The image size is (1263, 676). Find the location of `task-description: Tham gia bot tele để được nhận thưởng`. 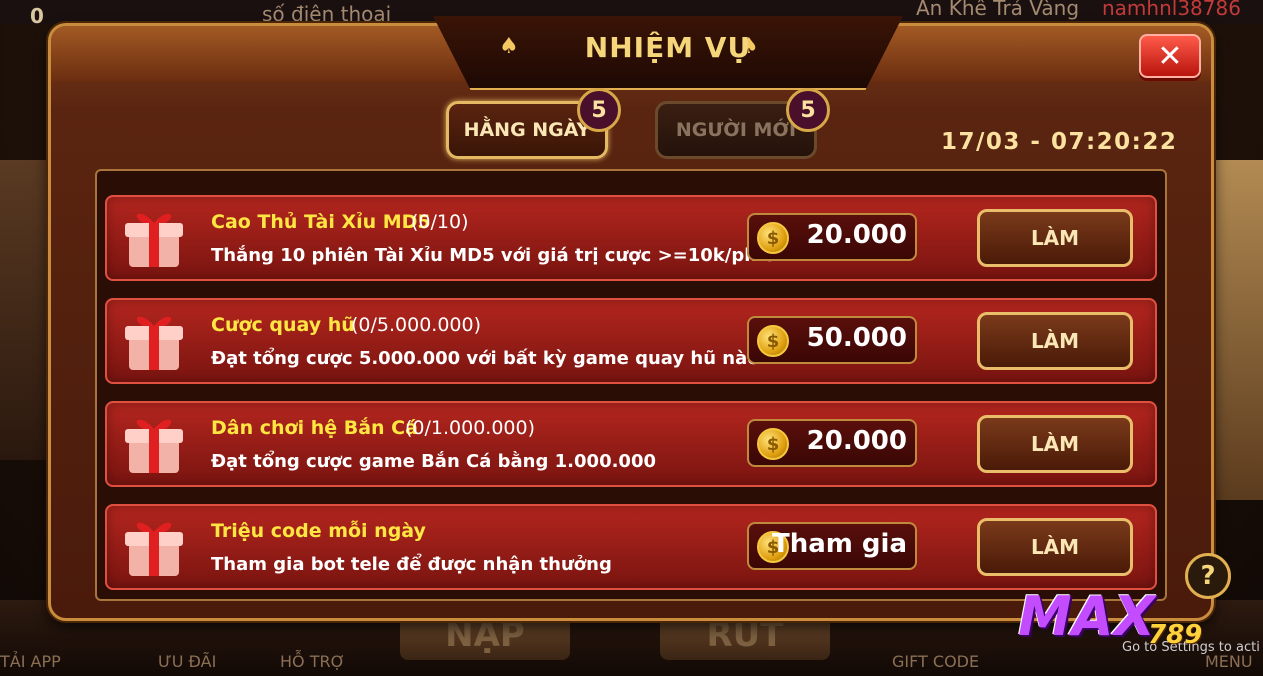

task-description: Tham gia bot tele để được nhận thưởng is located at coordinates (411, 564).